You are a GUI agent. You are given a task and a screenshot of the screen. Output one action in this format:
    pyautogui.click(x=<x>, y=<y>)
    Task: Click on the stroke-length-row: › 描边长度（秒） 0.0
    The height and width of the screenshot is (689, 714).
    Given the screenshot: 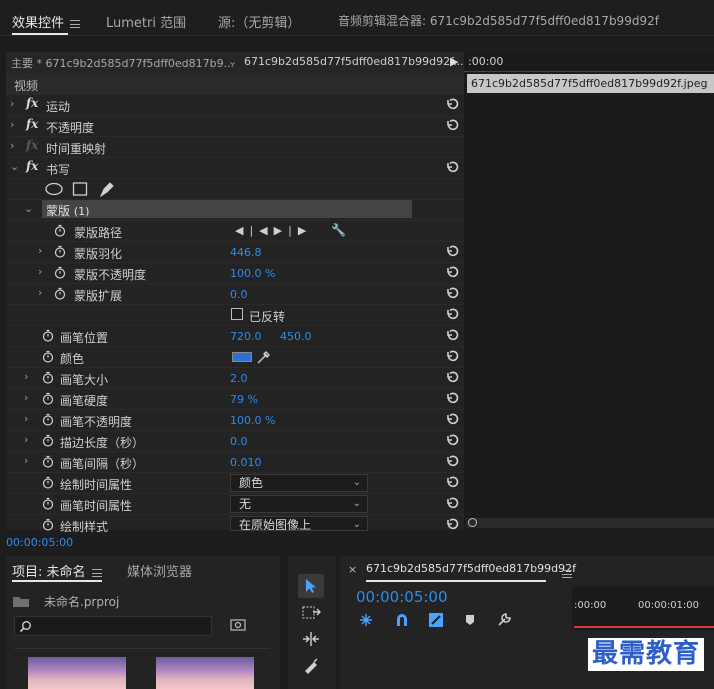 What is the action you would take?
    pyautogui.click(x=235, y=441)
    